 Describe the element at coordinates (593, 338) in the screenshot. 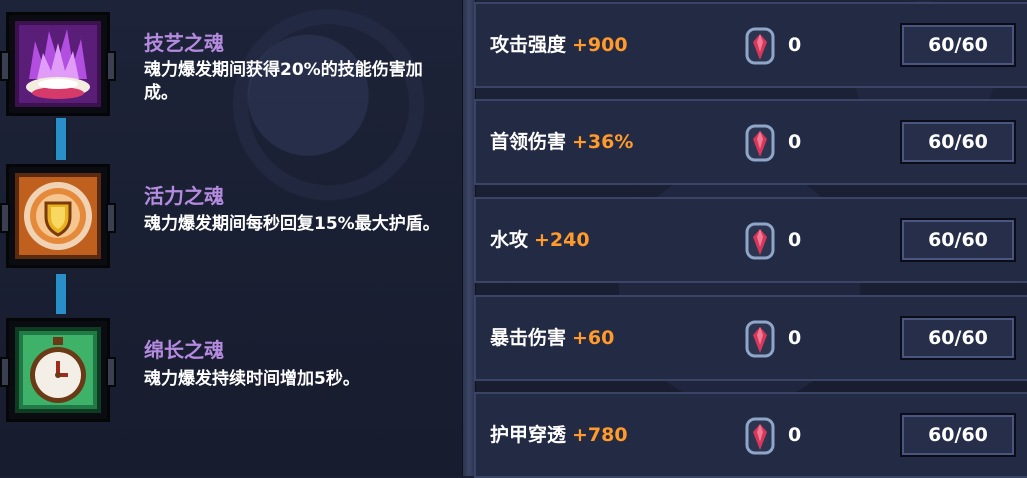

I see `stat-value: +60` at that location.